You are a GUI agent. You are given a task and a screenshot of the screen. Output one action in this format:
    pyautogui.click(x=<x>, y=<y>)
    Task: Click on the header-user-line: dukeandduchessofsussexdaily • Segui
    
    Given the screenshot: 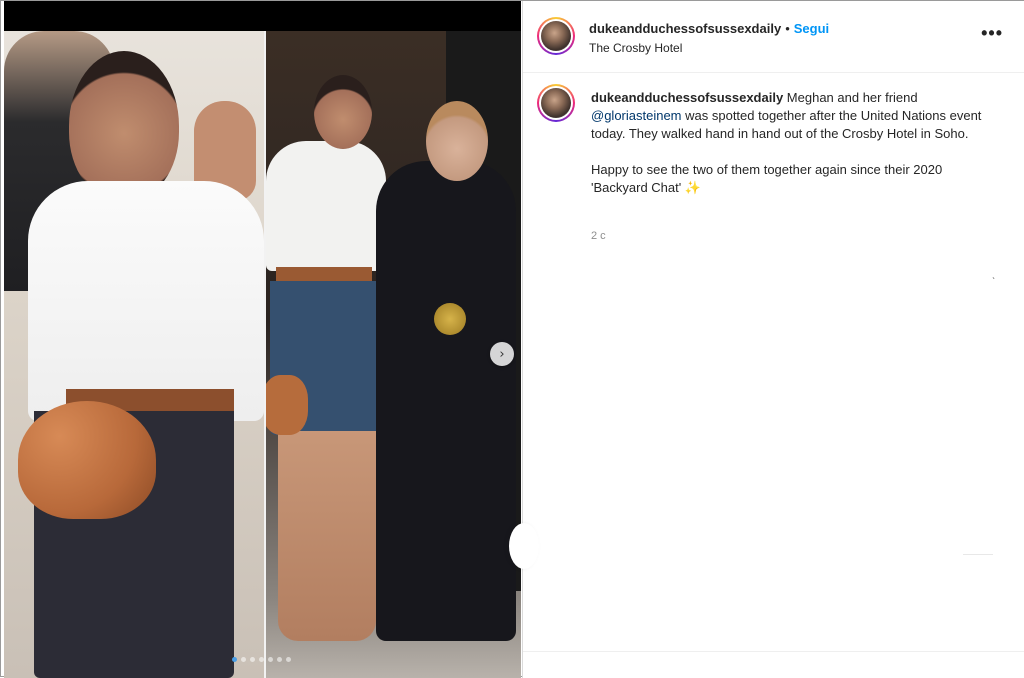 What is the action you would take?
    pyautogui.click(x=709, y=29)
    